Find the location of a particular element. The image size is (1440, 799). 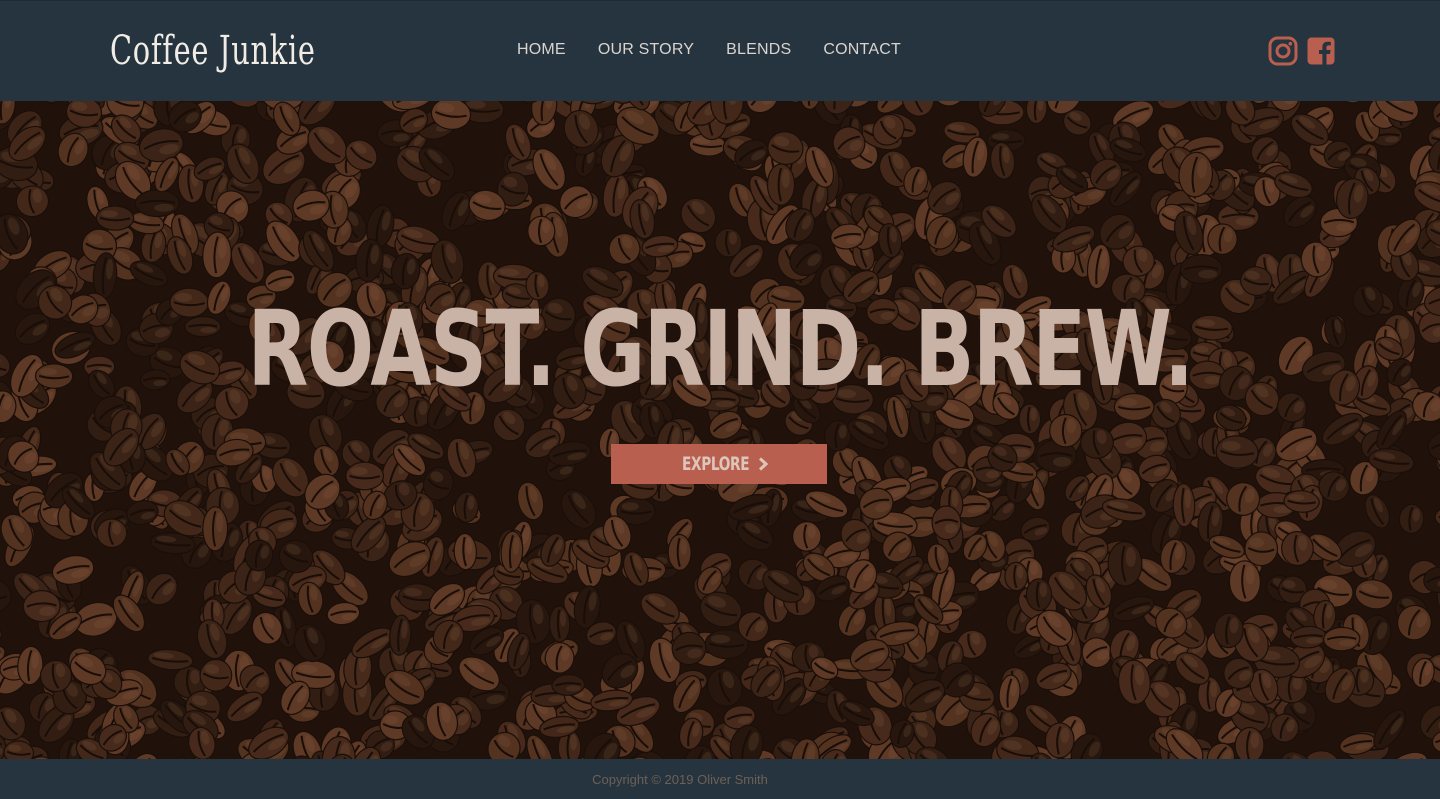

brand-logo: Coffee Junkie is located at coordinates (213, 51).